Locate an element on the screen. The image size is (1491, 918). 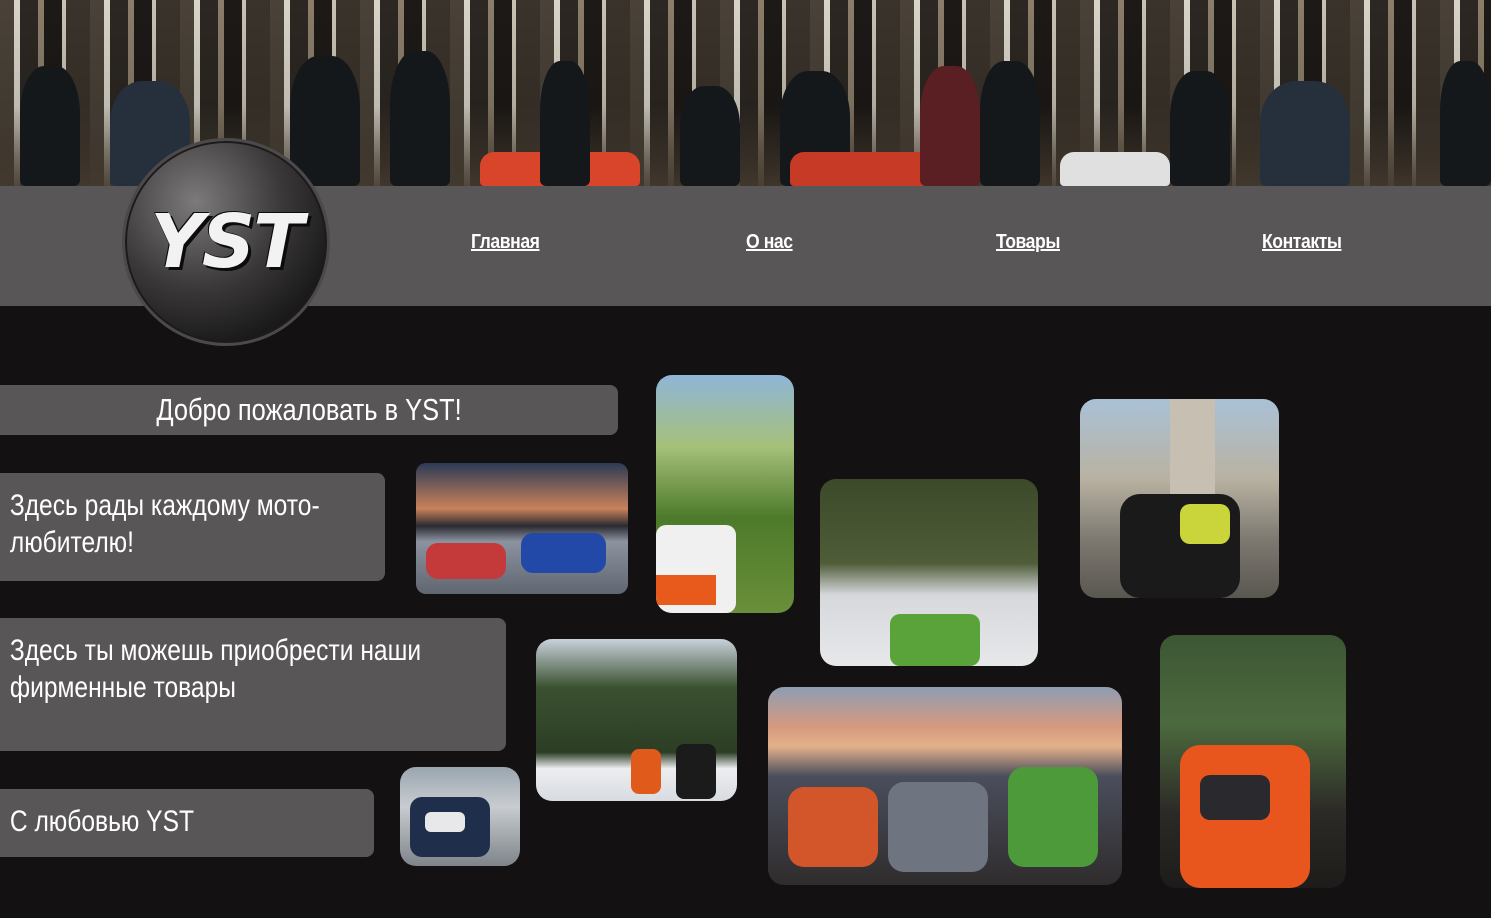
gallery-photo-snow-riders is located at coordinates (636, 720).